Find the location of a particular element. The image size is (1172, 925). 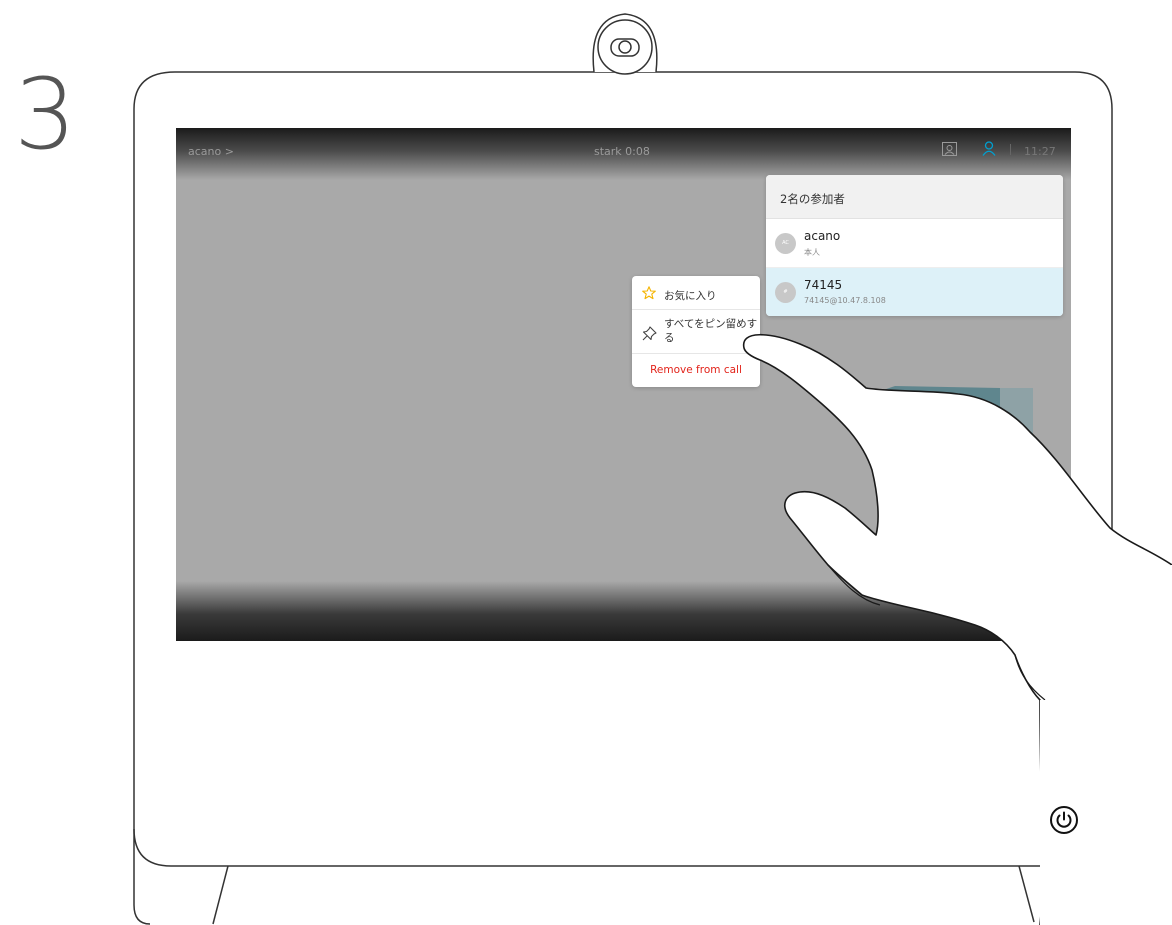

call-title: stark 0:08 is located at coordinates (622, 151).